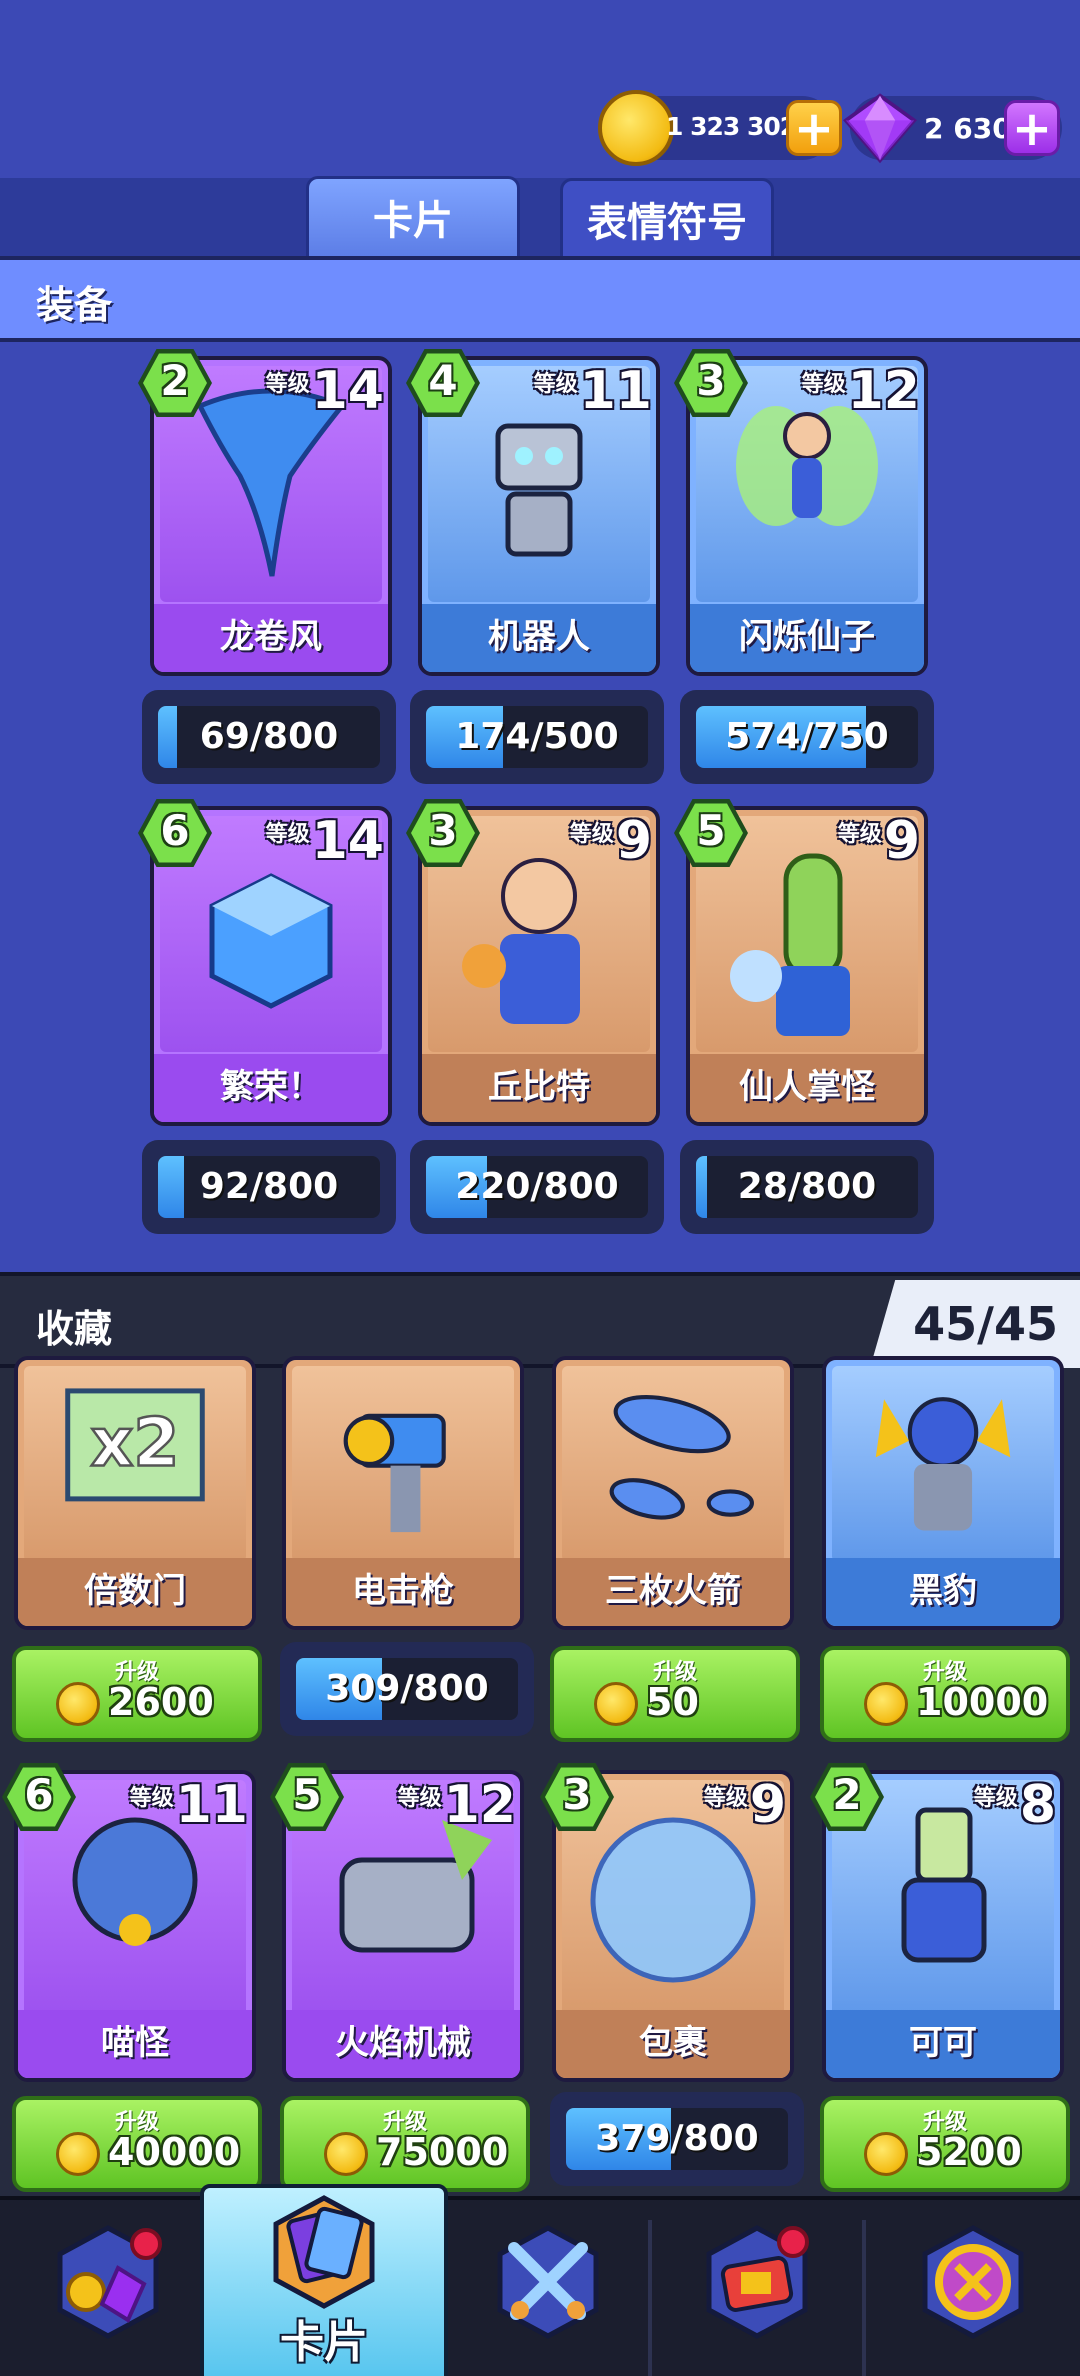 The image size is (1080, 2376). I want to click on card-count: 3, so click(577, 1794).